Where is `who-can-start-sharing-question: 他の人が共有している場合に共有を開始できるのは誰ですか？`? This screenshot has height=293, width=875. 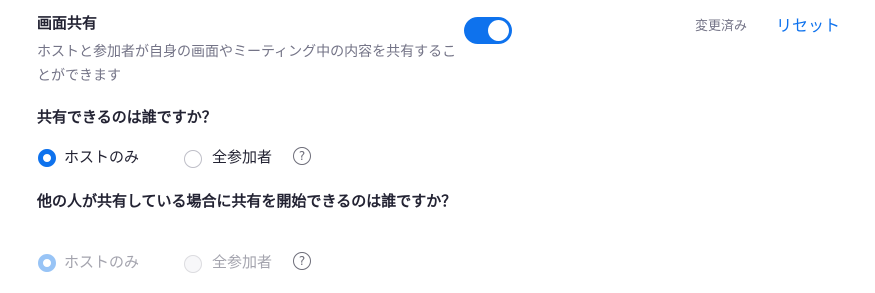
who-can-start-sharing-question: 他の人が共有している場合に共有を開始できるのは誰ですか？ is located at coordinates (247, 201).